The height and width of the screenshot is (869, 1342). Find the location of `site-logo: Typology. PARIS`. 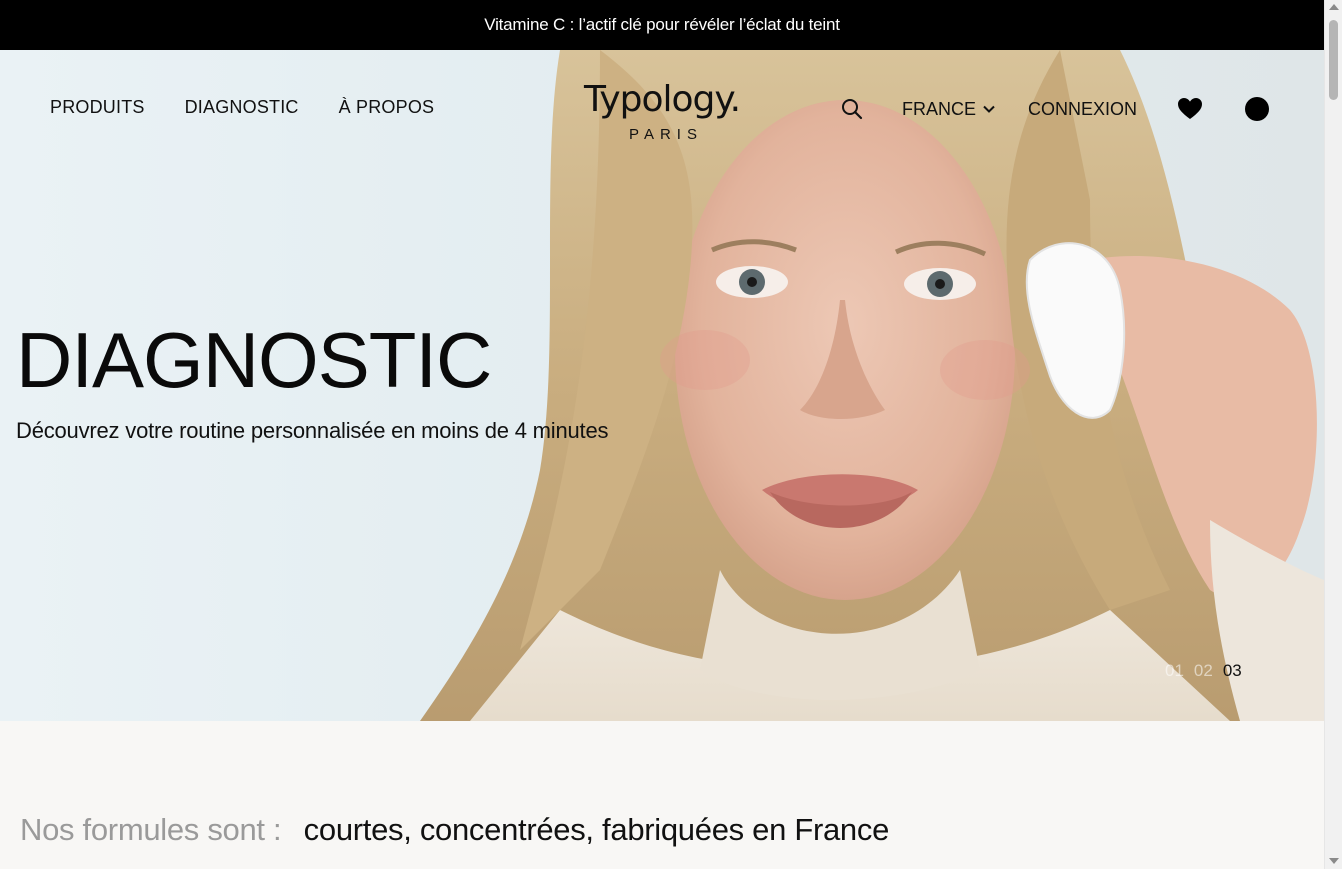

site-logo: Typology. PARIS is located at coordinates (662, 110).